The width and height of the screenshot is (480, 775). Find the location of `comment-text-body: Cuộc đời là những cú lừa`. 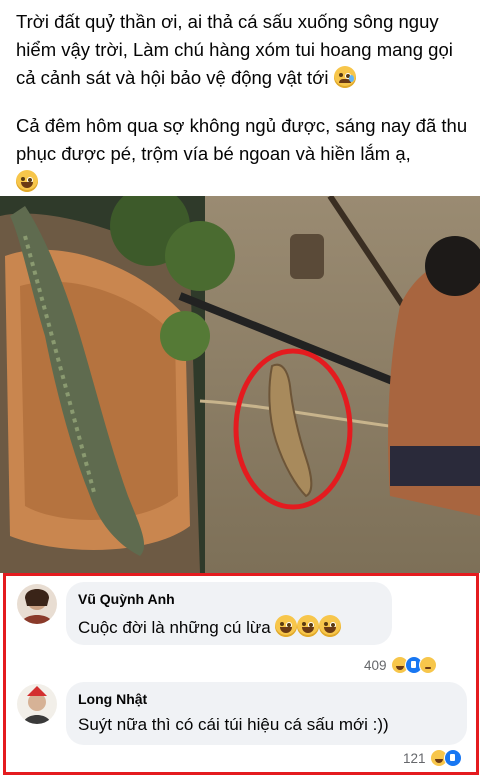

comment-text-body: Cuộc đời là những cú lừa is located at coordinates (174, 627).